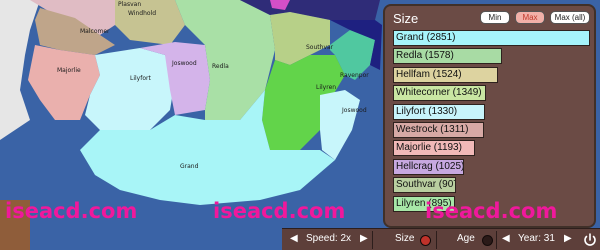 Image resolution: width=600 pixels, height=250 pixels. I want to click on year-label: Year: 31, so click(536, 238).